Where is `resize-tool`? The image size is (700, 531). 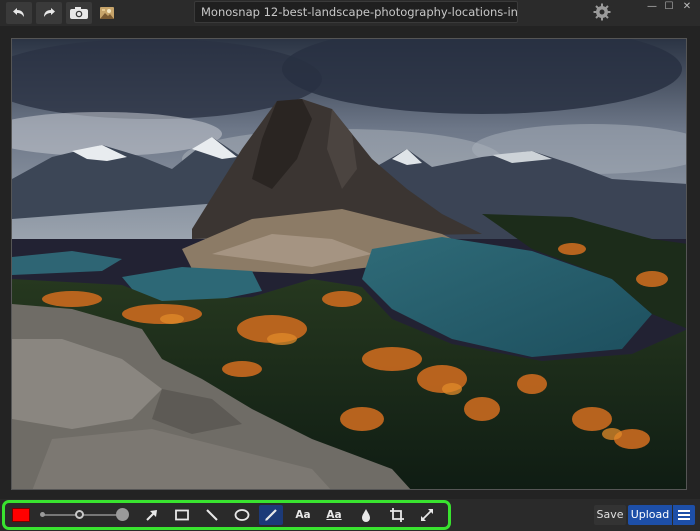 resize-tool is located at coordinates (427, 515).